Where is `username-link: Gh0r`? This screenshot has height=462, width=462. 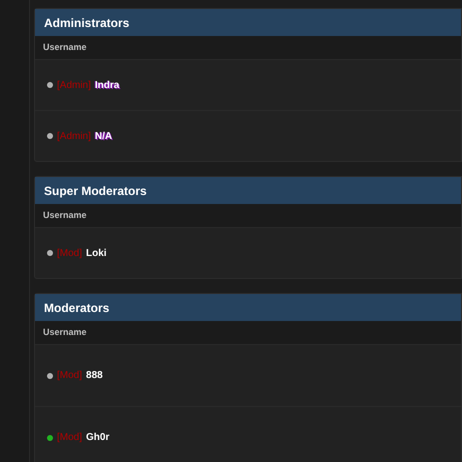
username-link: Gh0r is located at coordinates (98, 437).